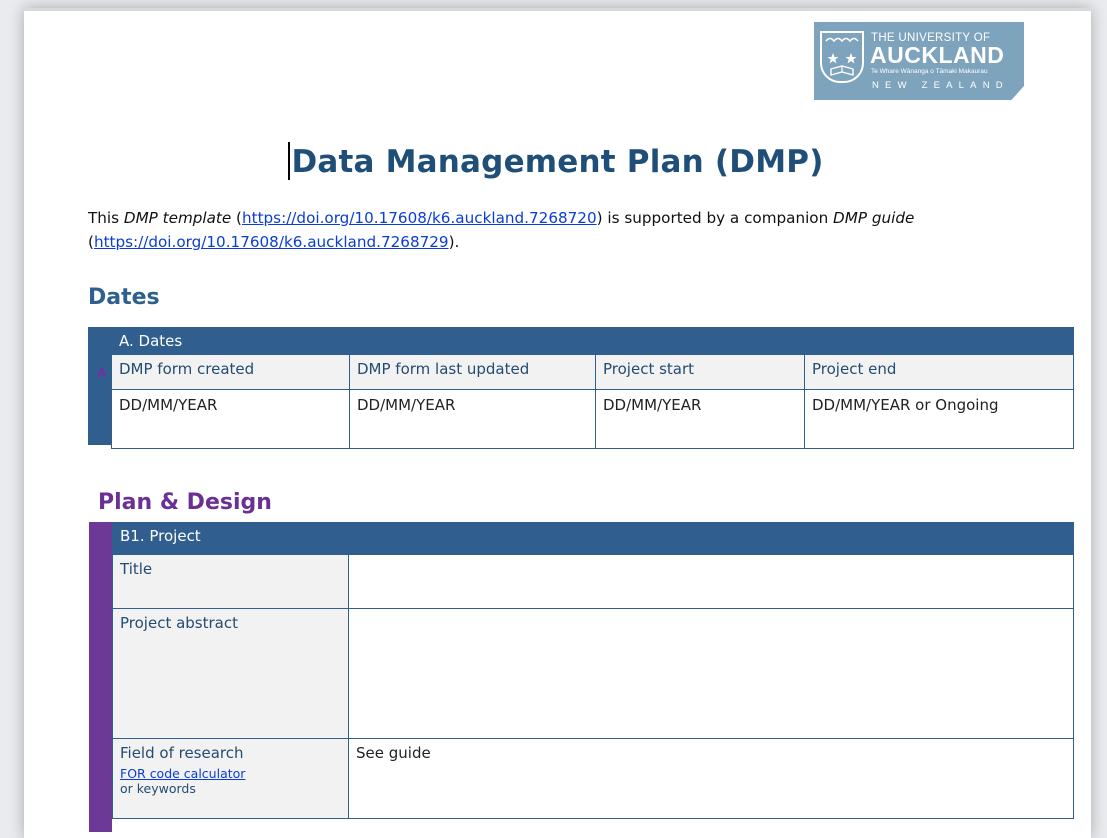 This screenshot has height=838, width=1107. What do you see at coordinates (715, 218) in the screenshot?
I see `intro-text: ) is supported by a companion` at bounding box center [715, 218].